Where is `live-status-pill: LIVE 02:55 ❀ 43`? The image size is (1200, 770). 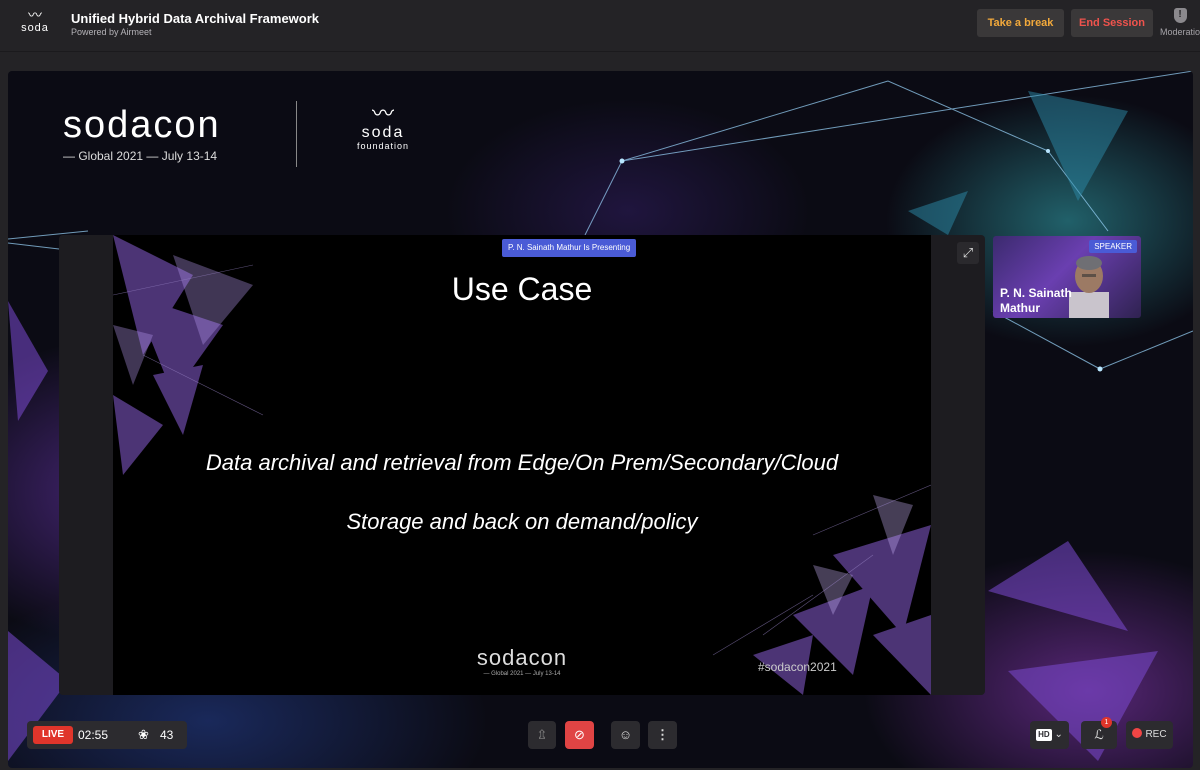
live-status-pill: LIVE 02:55 ❀ 43 is located at coordinates (107, 735).